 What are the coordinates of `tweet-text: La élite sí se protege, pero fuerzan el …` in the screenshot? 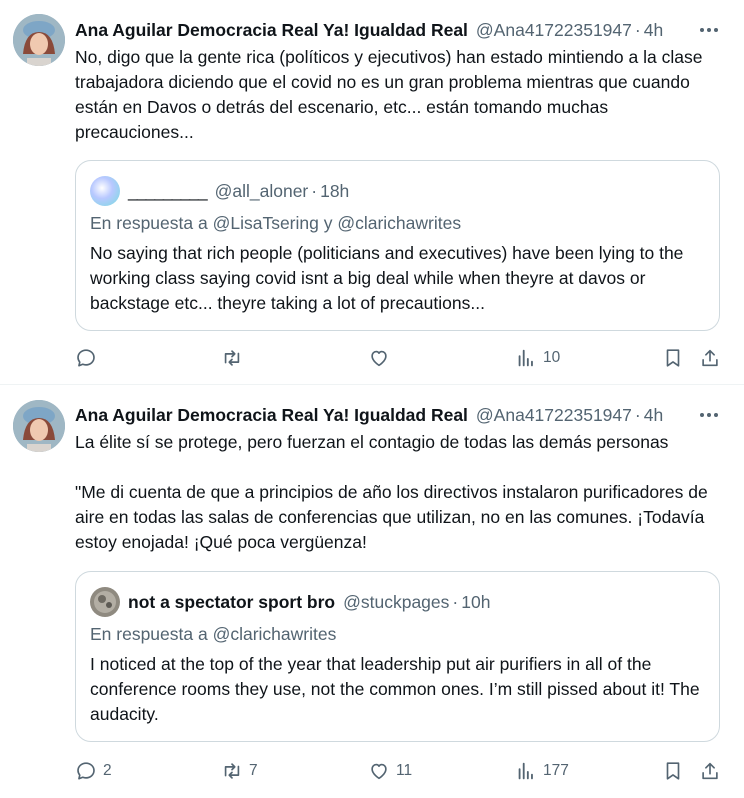 It's located at (391, 492).